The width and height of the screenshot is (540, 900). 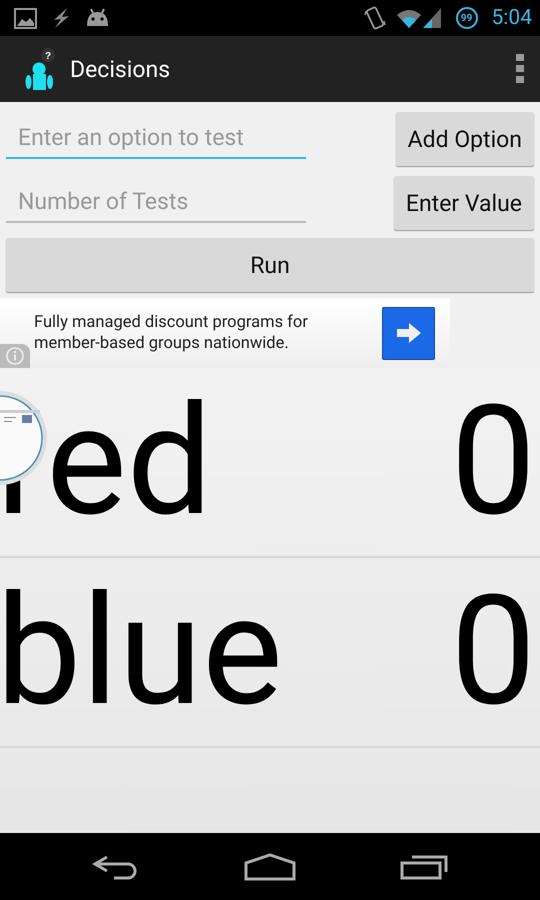 I want to click on clock: 5:04, so click(x=512, y=18).